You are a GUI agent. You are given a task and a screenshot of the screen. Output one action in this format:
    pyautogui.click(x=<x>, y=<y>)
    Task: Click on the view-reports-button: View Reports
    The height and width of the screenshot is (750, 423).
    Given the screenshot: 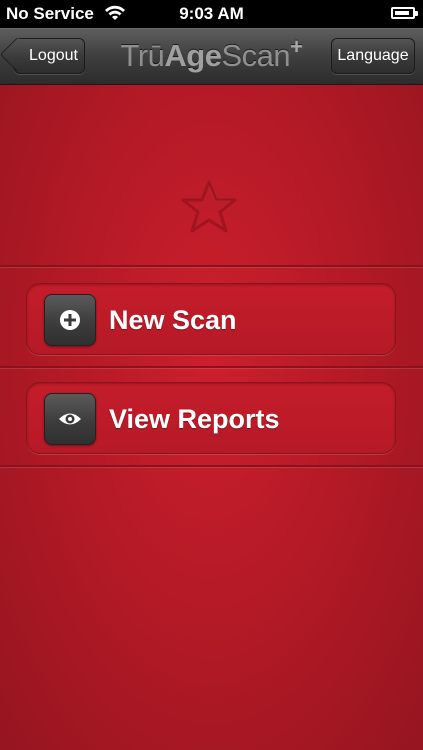 What is the action you would take?
    pyautogui.click(x=211, y=418)
    